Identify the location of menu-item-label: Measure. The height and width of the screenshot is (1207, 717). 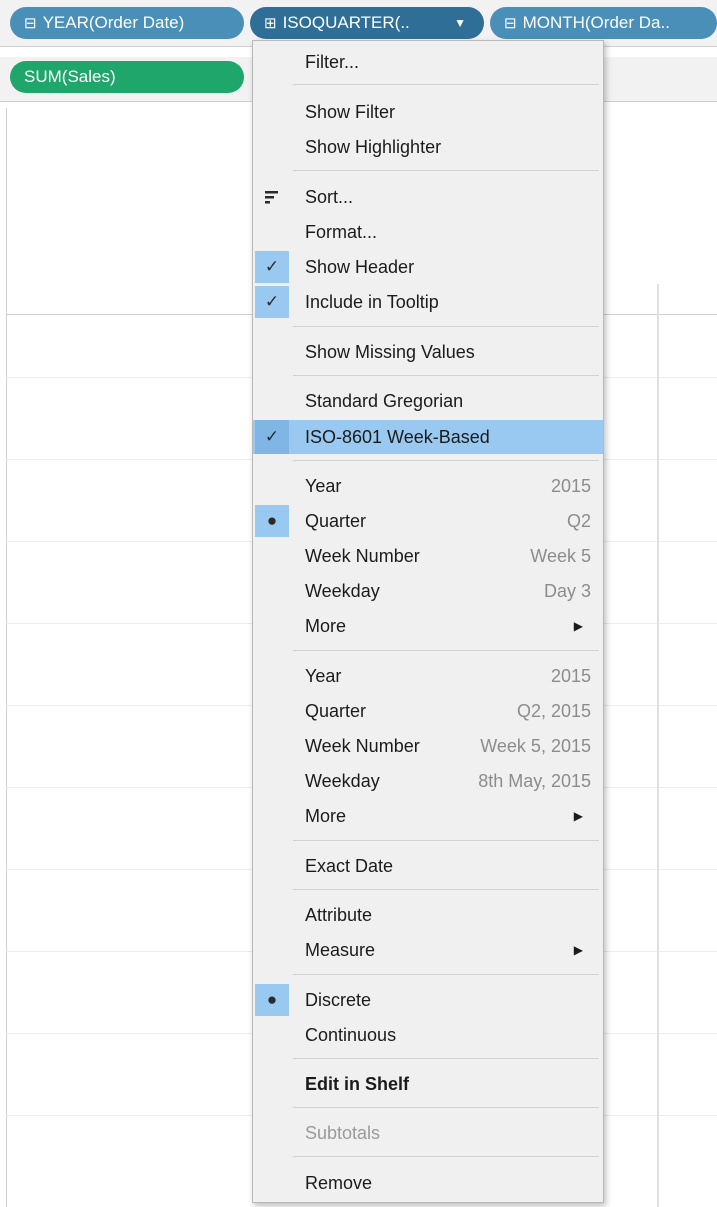
(340, 950).